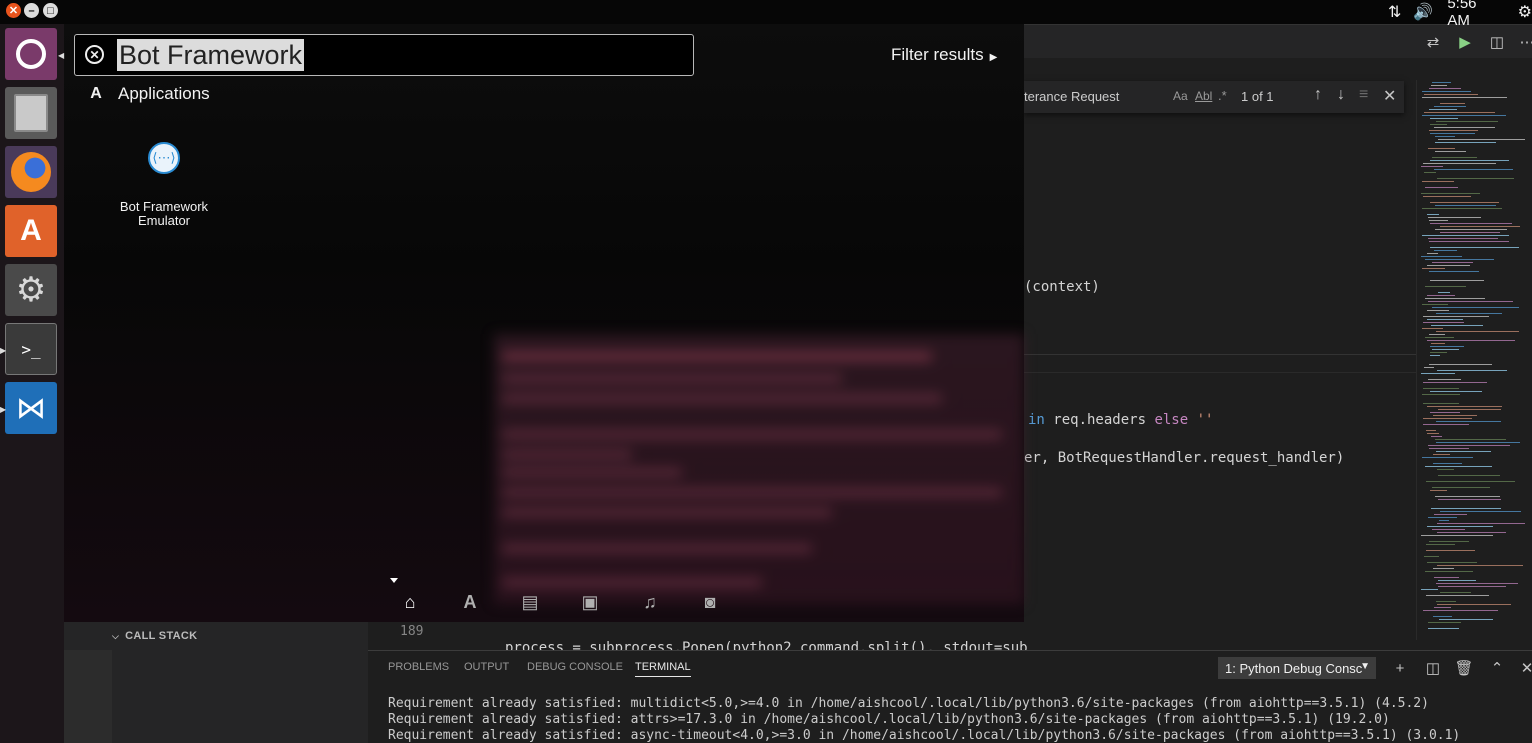 This screenshot has height=743, width=1532. What do you see at coordinates (1297, 668) in the screenshot?
I see `terminal-select: 1: Python Debug Consc ▼` at bounding box center [1297, 668].